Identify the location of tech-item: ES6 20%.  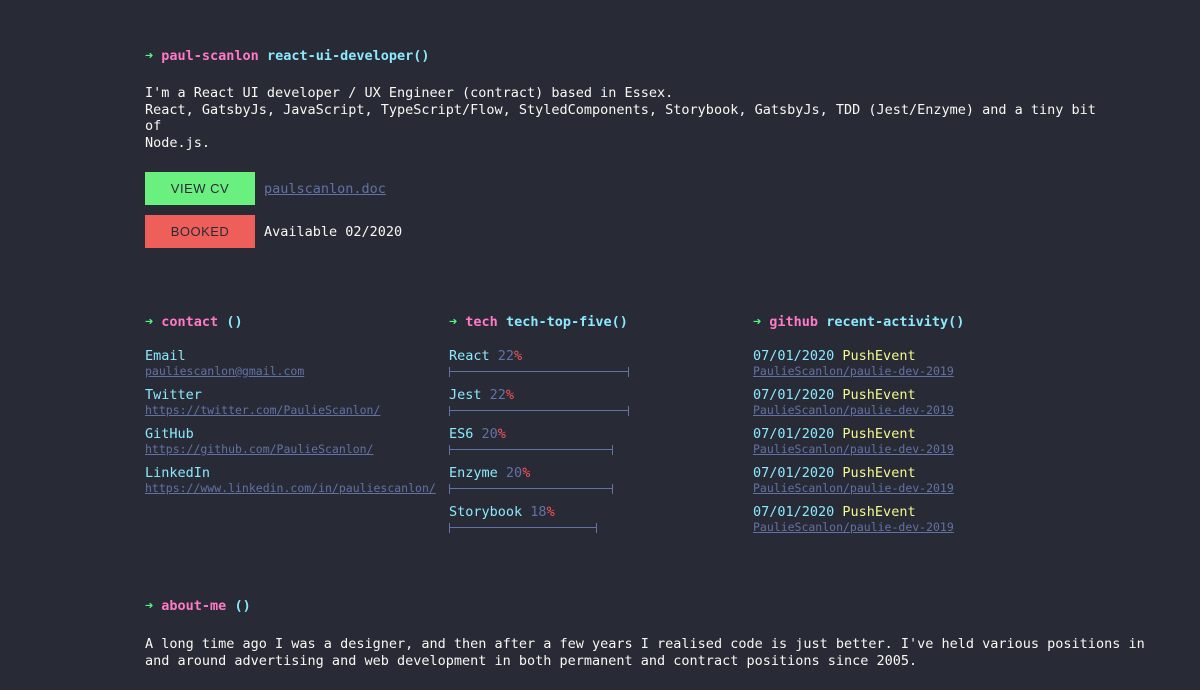
(531, 440).